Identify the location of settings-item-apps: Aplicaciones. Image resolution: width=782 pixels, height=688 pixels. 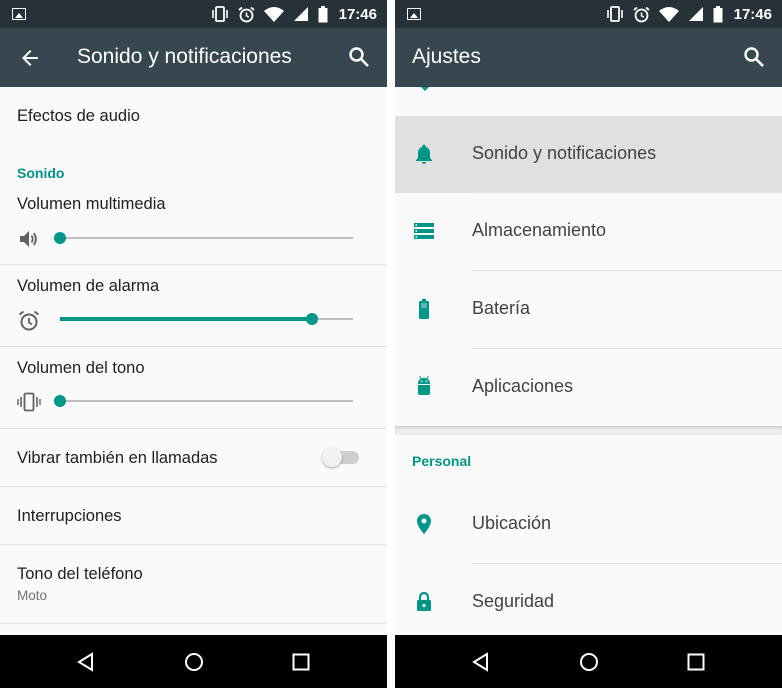
(588, 387).